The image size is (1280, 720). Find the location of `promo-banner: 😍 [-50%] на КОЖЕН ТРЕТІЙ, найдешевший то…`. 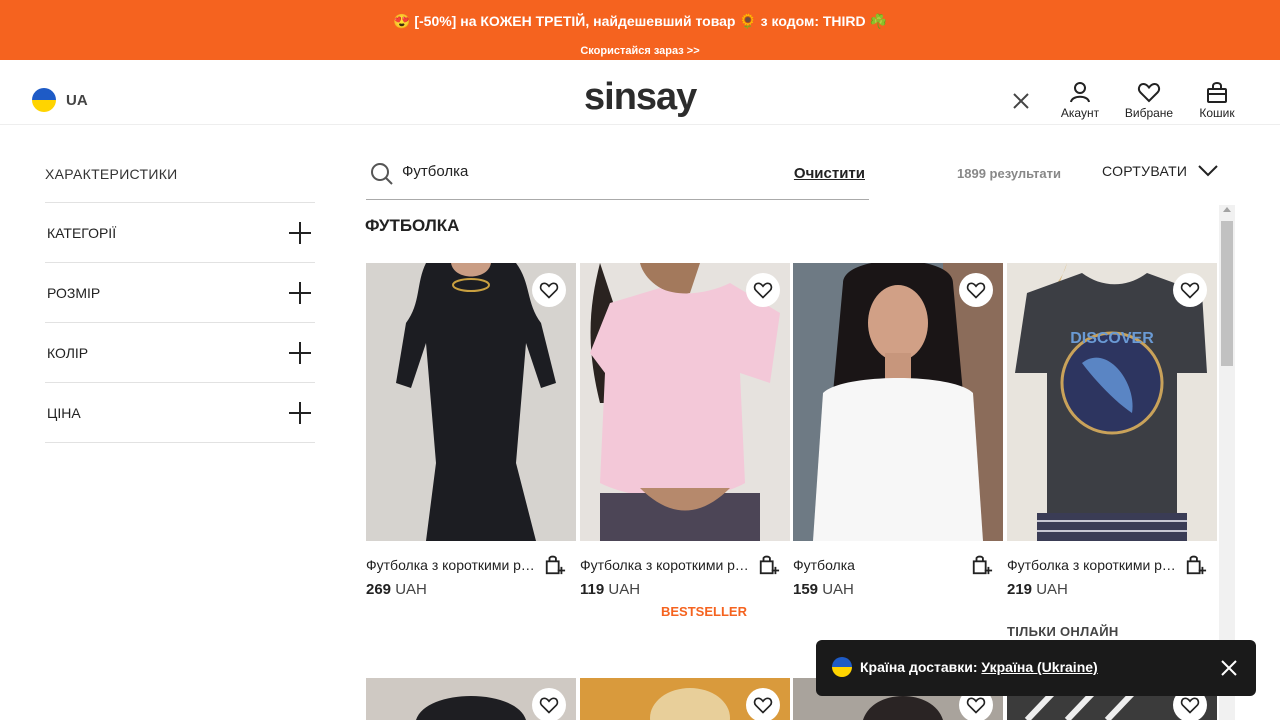

promo-banner: 😍 [-50%] на КОЖЕН ТРЕТІЙ, найдешевший то… is located at coordinates (640, 30).